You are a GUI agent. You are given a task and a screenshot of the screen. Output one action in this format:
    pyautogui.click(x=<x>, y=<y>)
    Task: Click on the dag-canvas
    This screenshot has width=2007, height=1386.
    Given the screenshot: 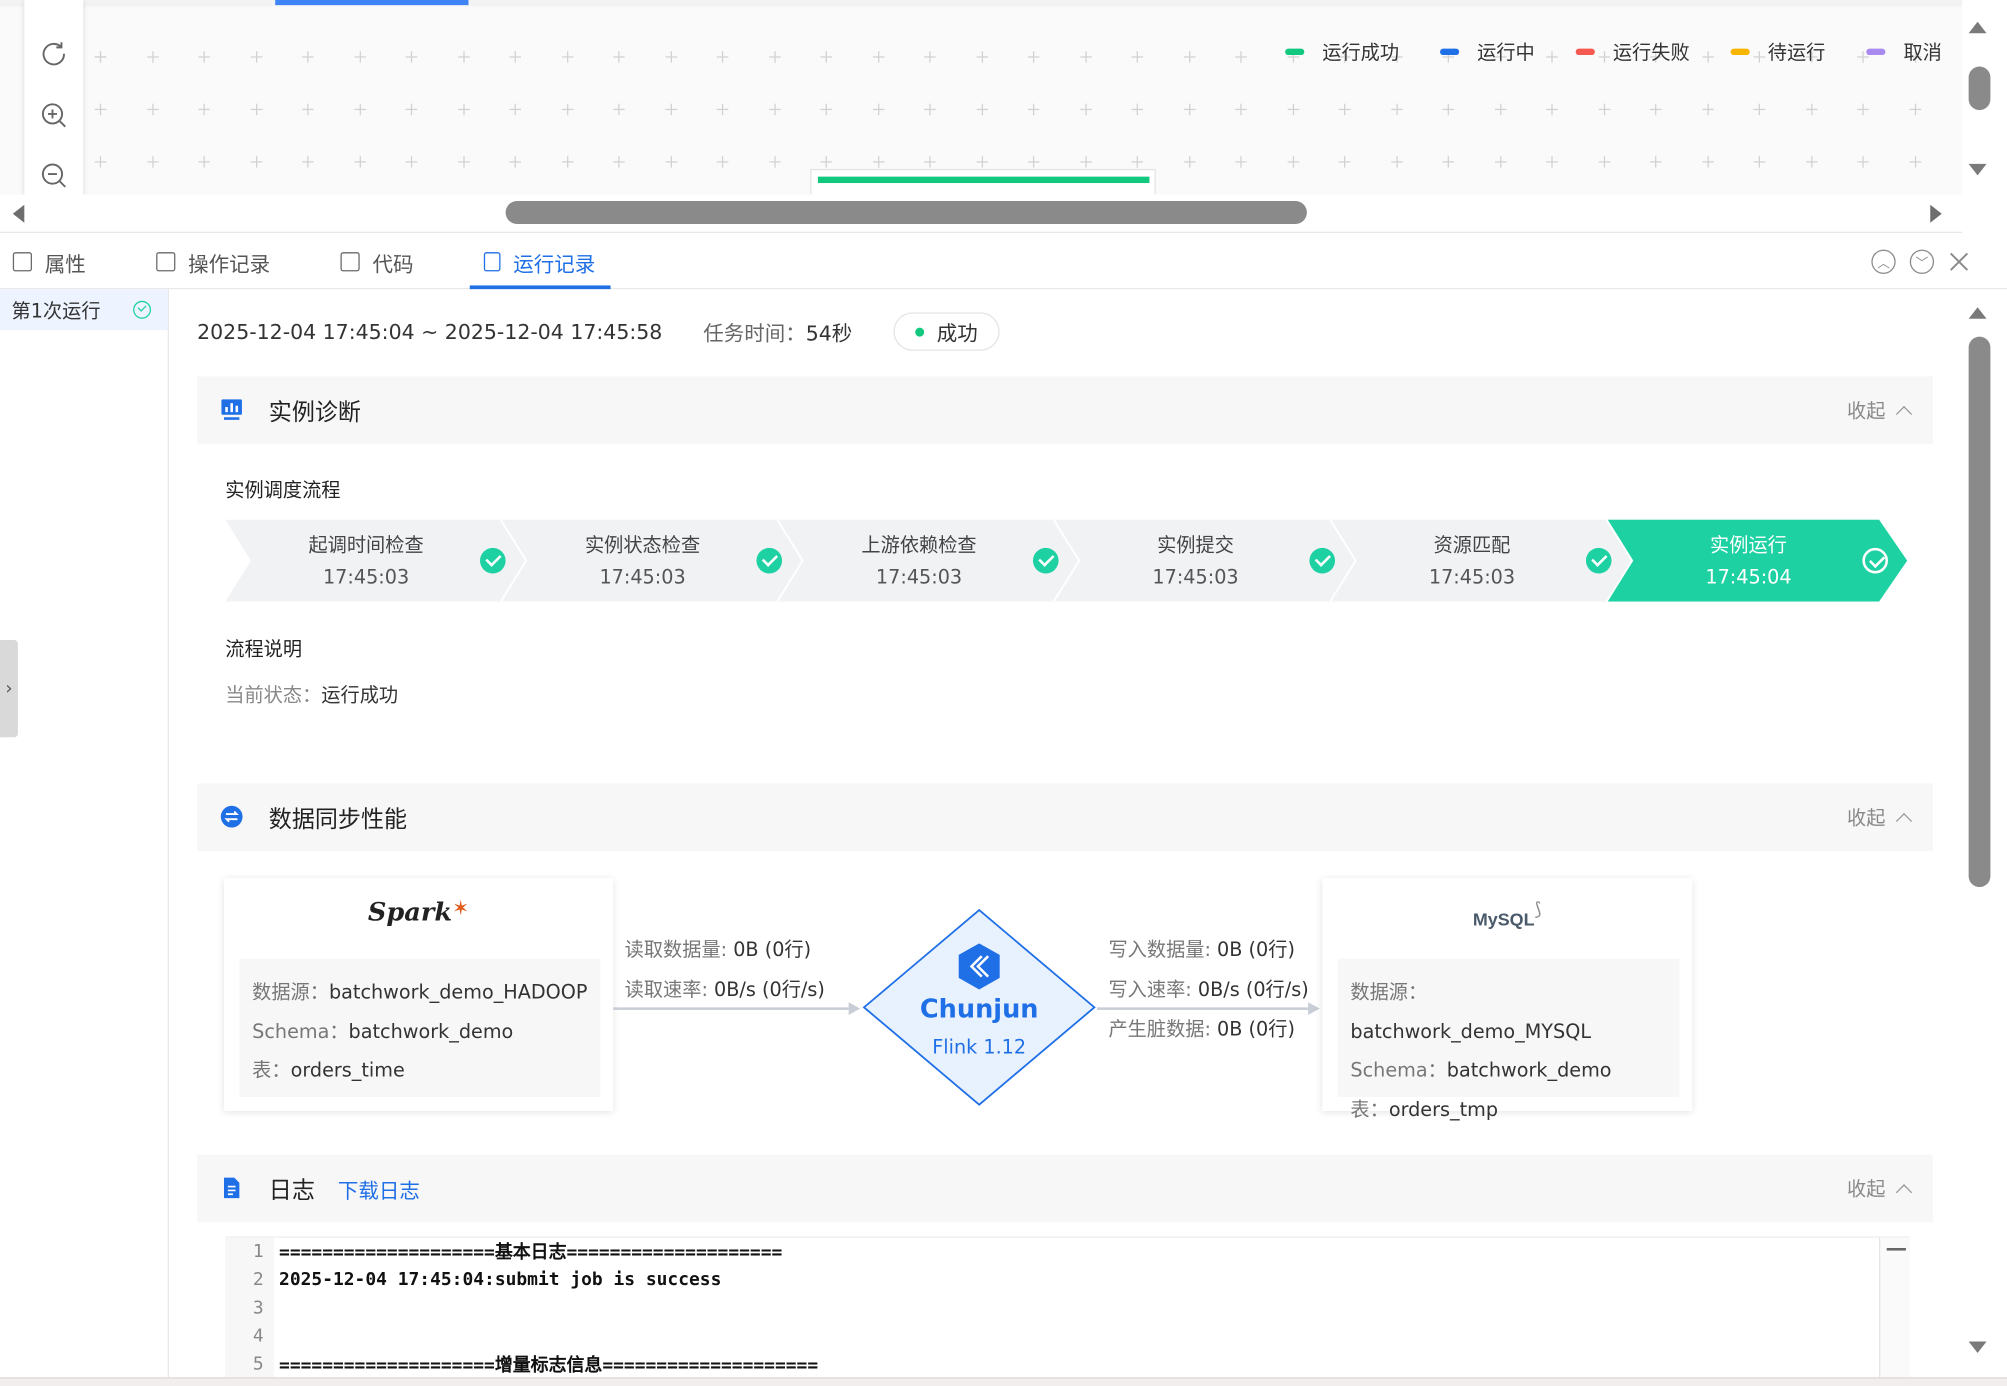 What is the action you would take?
    pyautogui.click(x=981, y=97)
    